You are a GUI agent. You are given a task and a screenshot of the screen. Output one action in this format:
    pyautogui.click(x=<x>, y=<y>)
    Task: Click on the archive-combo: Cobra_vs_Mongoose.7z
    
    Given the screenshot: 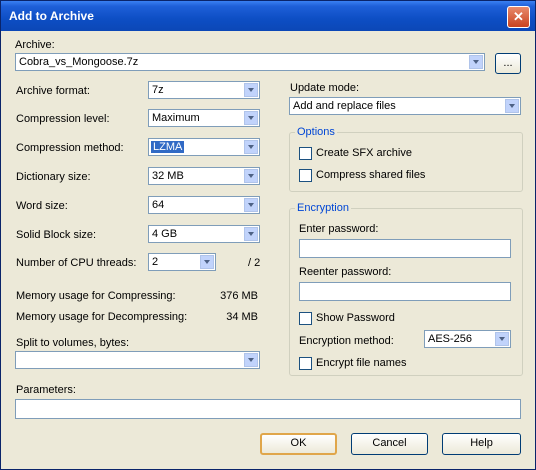 What is the action you would take?
    pyautogui.click(x=250, y=62)
    